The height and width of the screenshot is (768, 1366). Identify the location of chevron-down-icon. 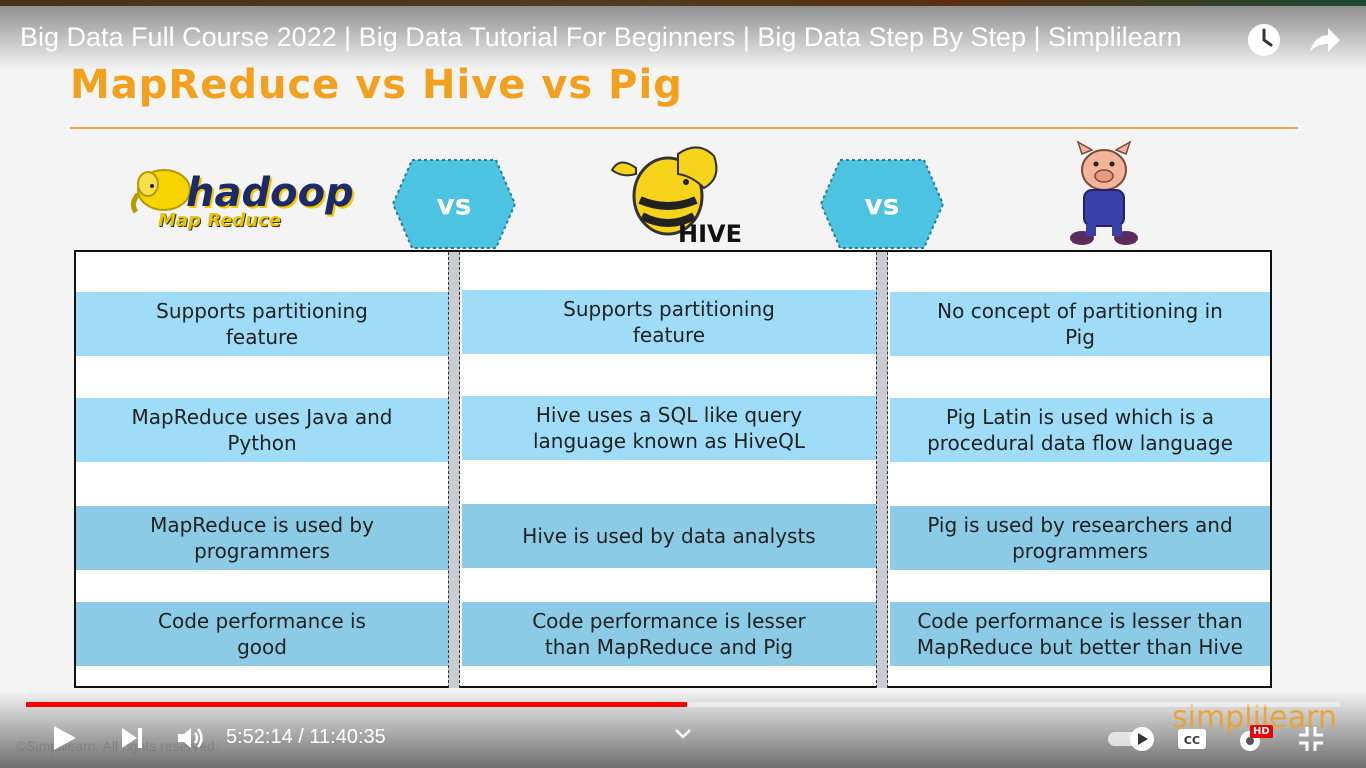
(683, 734).